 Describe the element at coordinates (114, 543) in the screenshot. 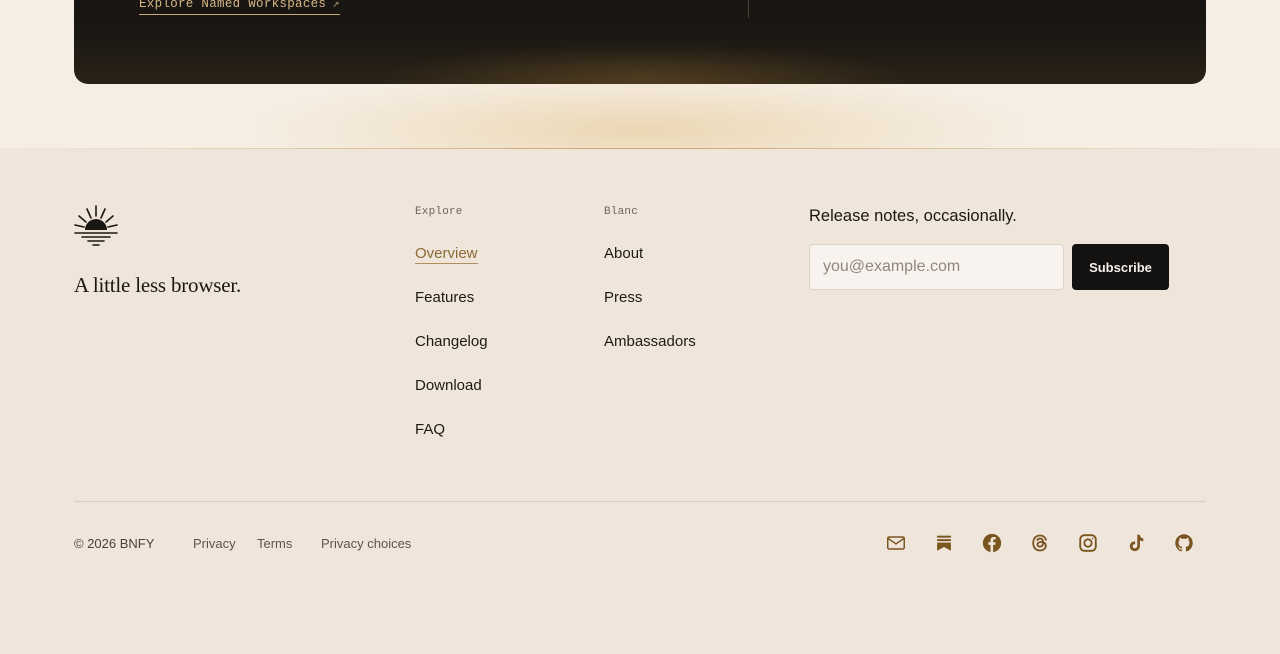

I see `copyright: © 2026 BNFY` at that location.